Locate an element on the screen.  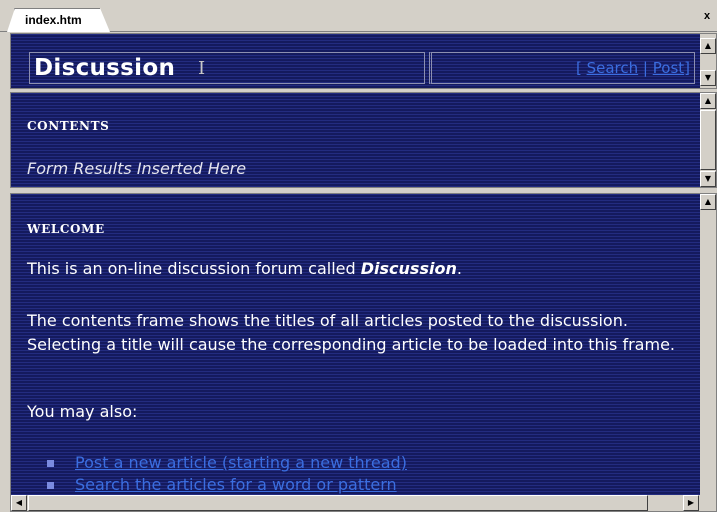
you-may-also-text: You may also: is located at coordinates (82, 411).